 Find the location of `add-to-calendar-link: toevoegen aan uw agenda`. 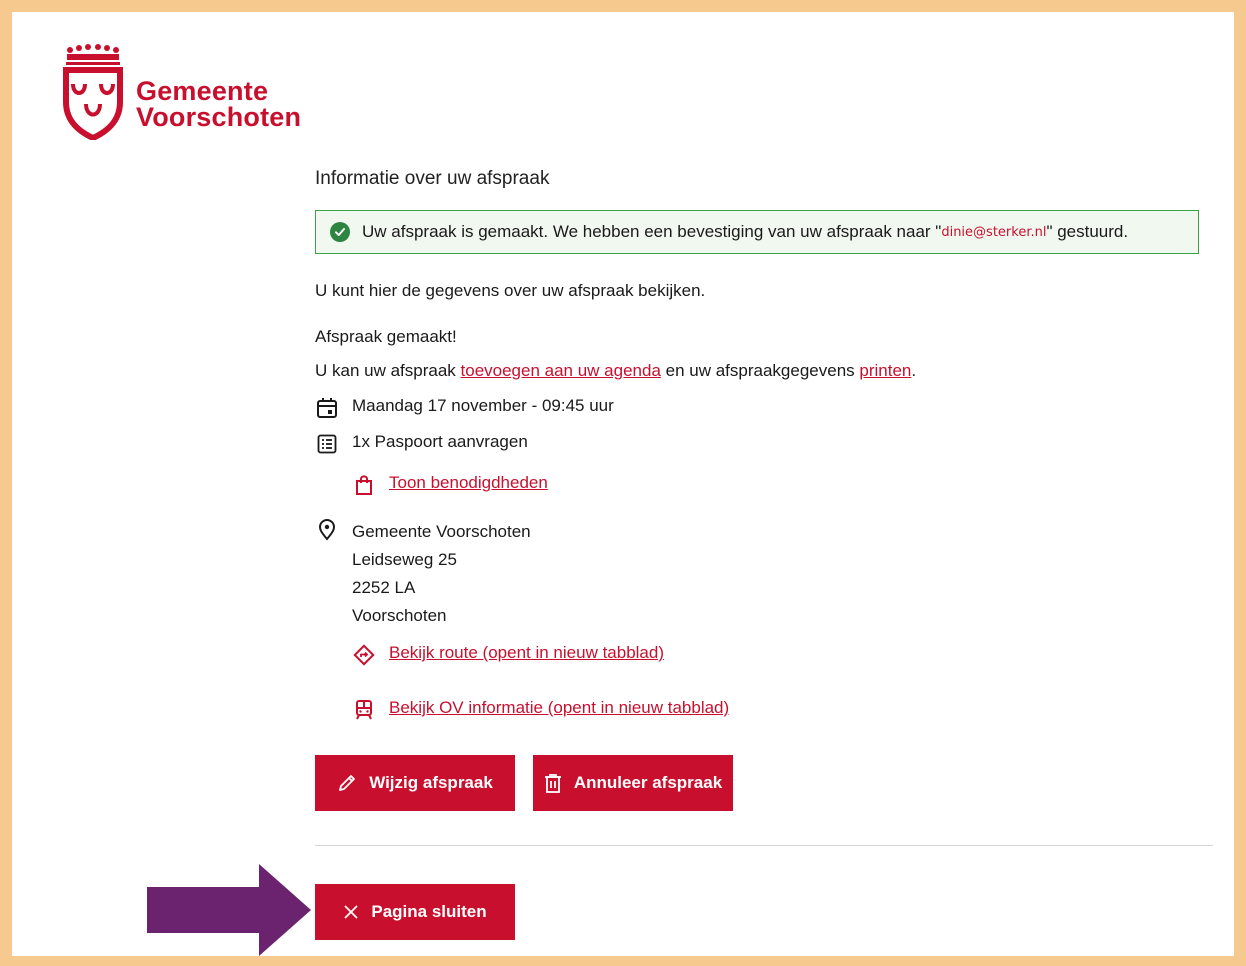

add-to-calendar-link: toevoegen aan uw agenda is located at coordinates (561, 370).